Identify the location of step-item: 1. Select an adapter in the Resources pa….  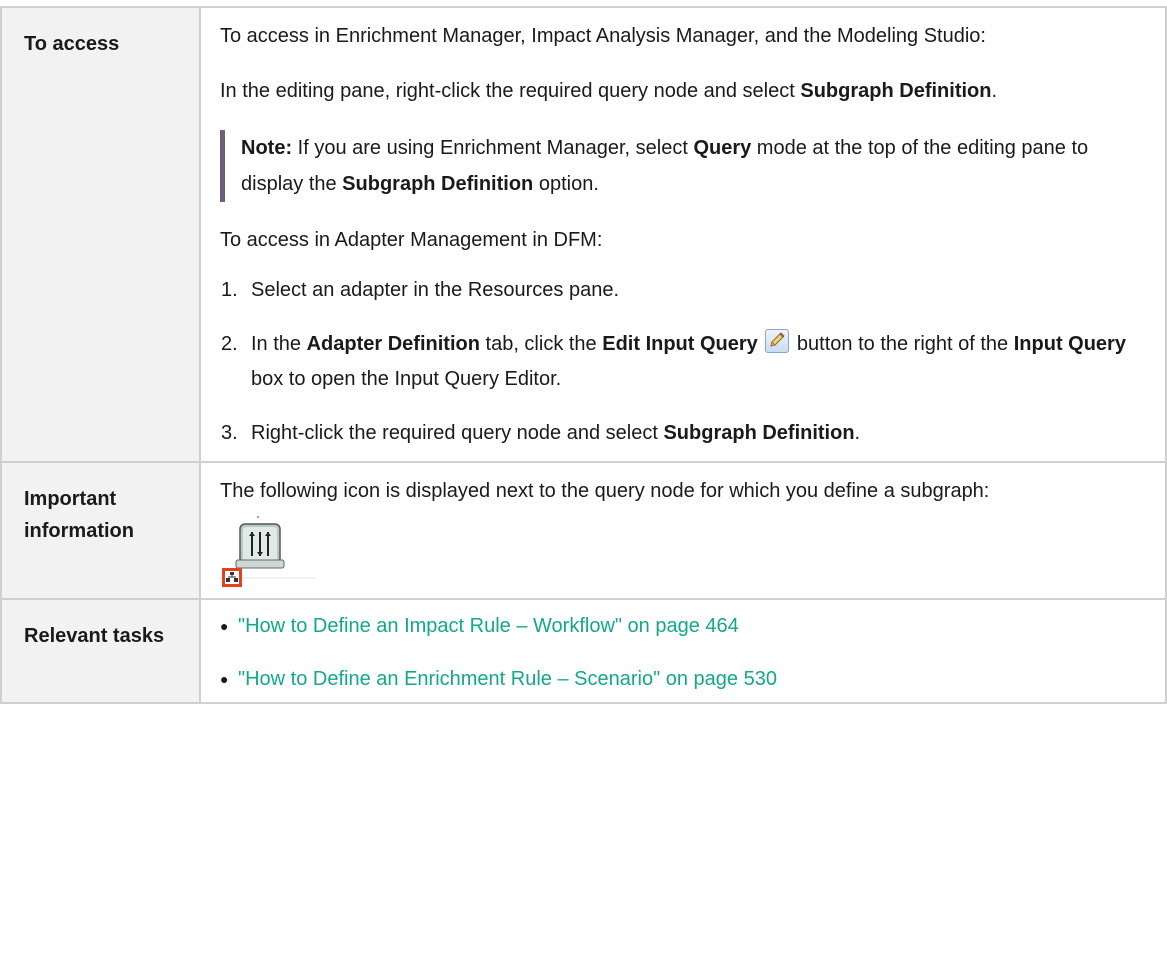
(420, 290).